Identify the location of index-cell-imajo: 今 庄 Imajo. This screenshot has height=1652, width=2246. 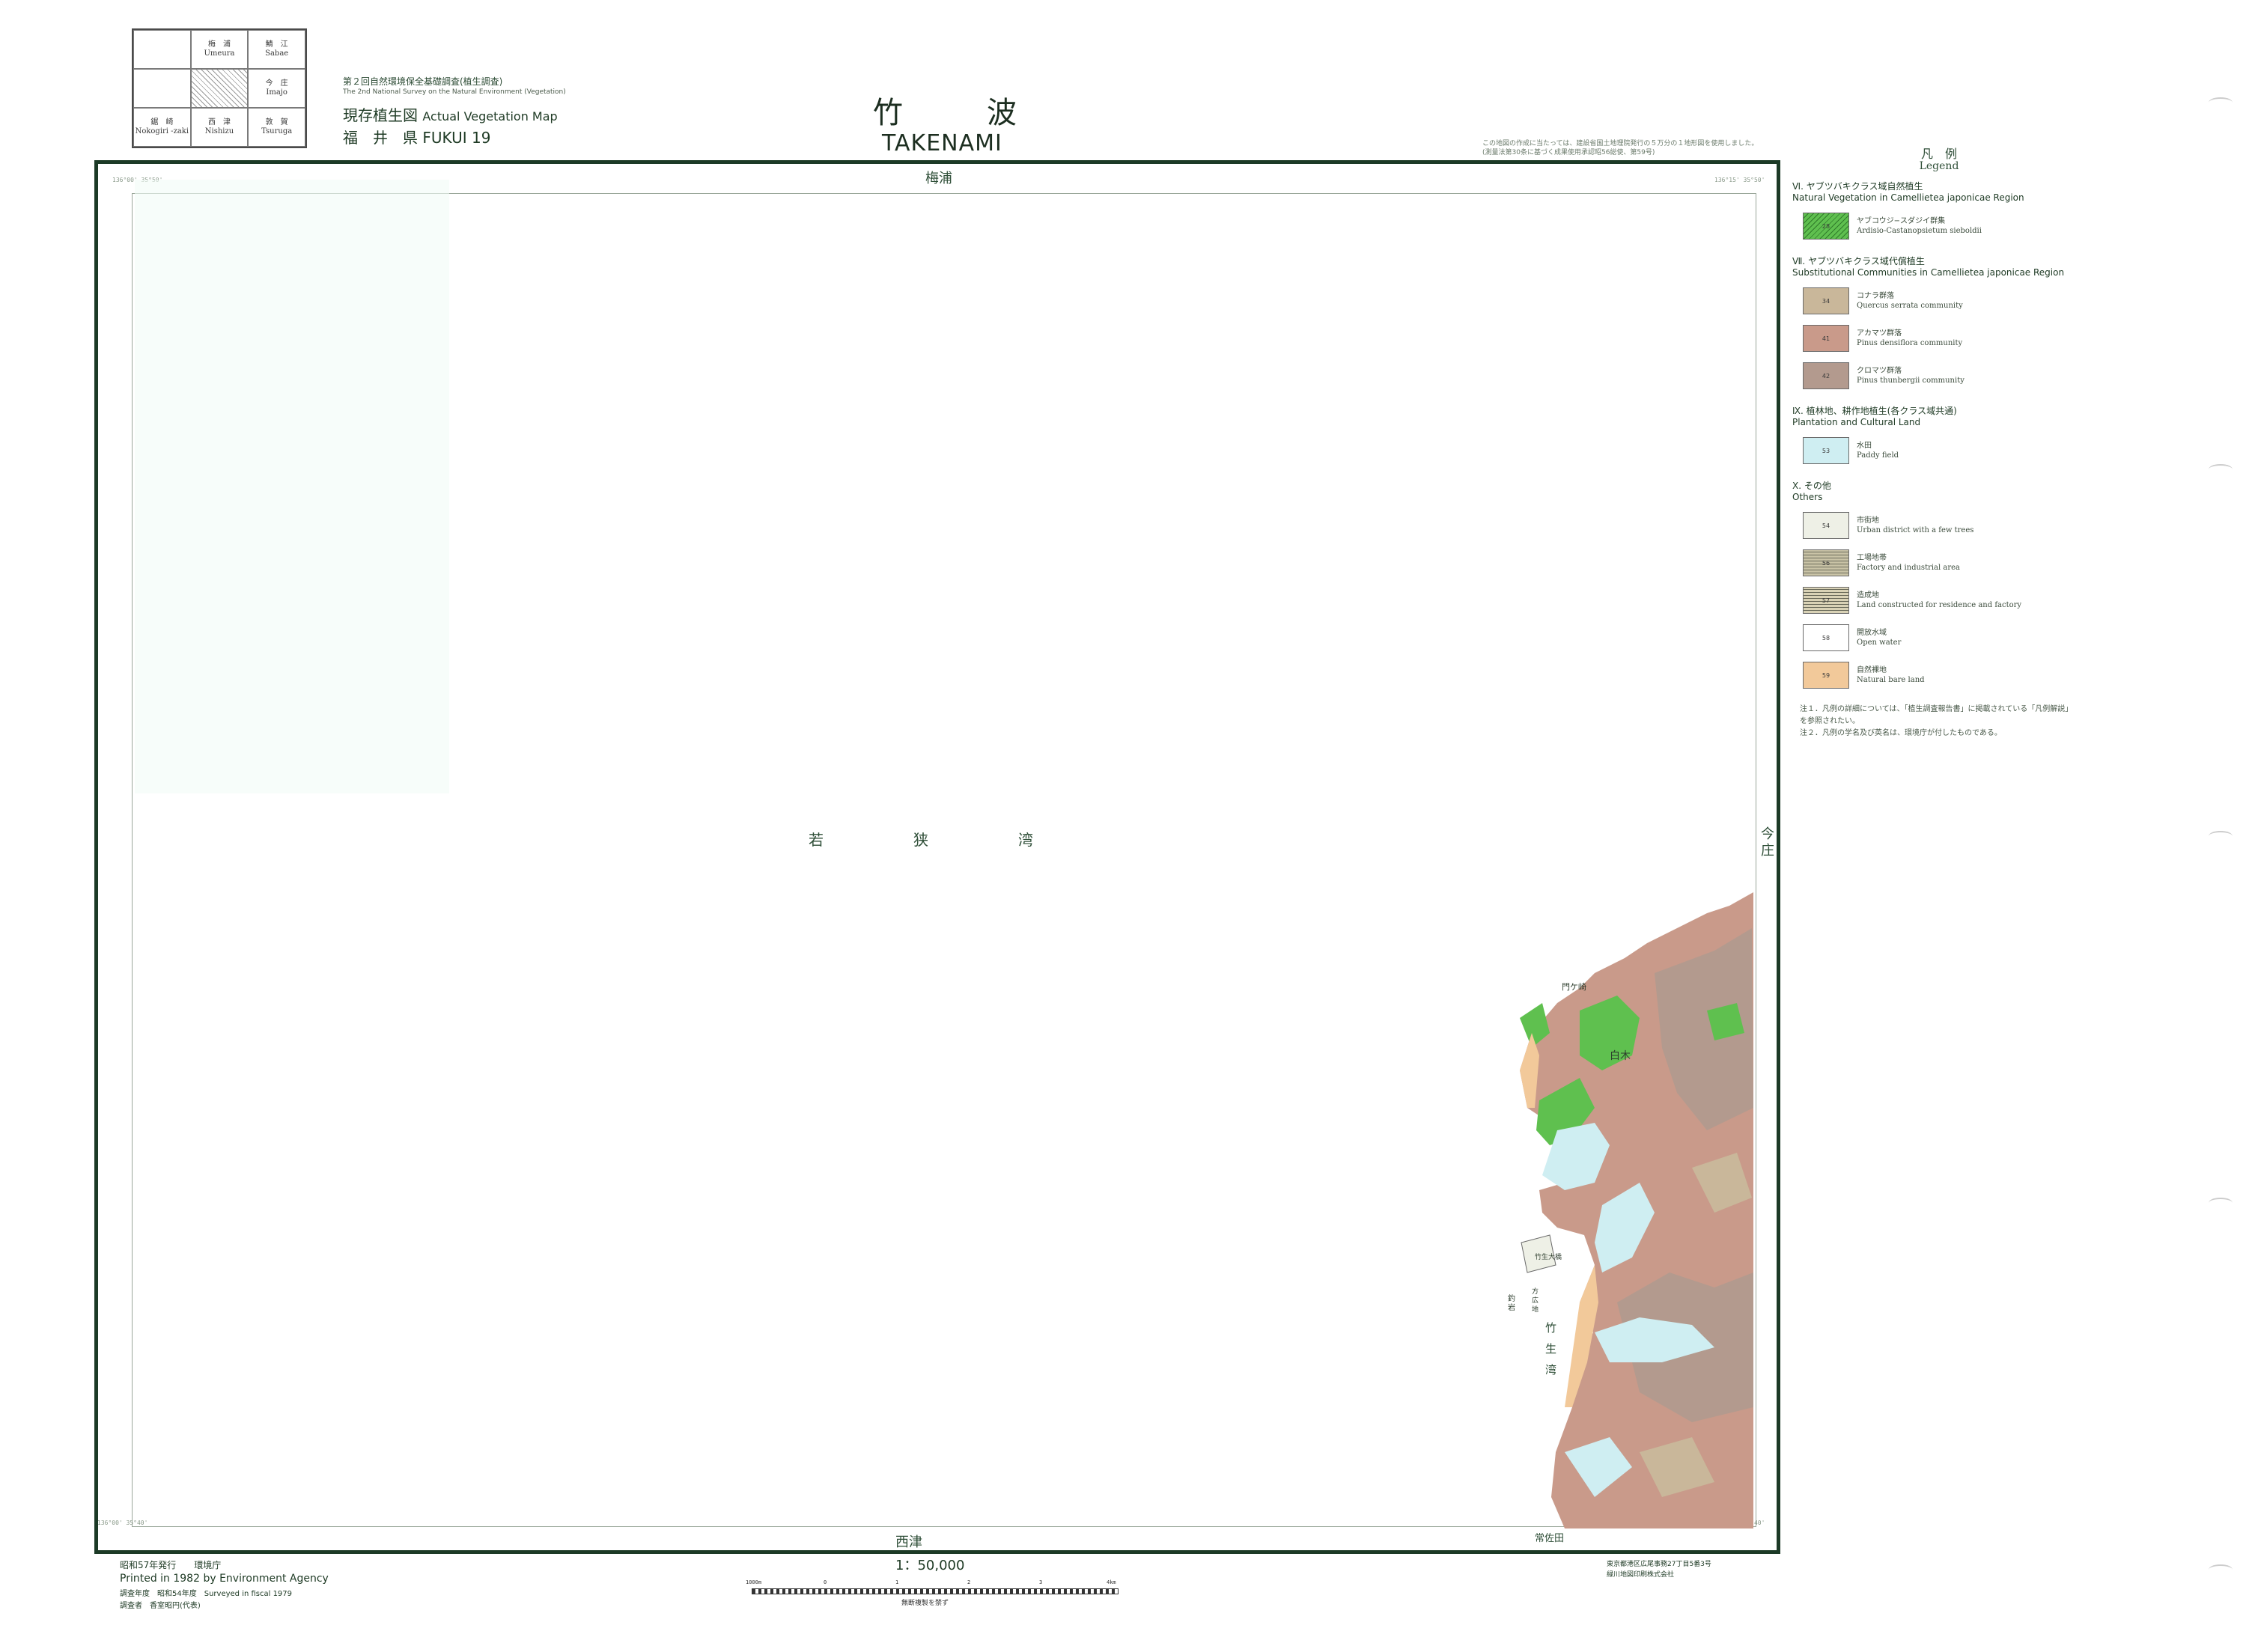
(276, 88).